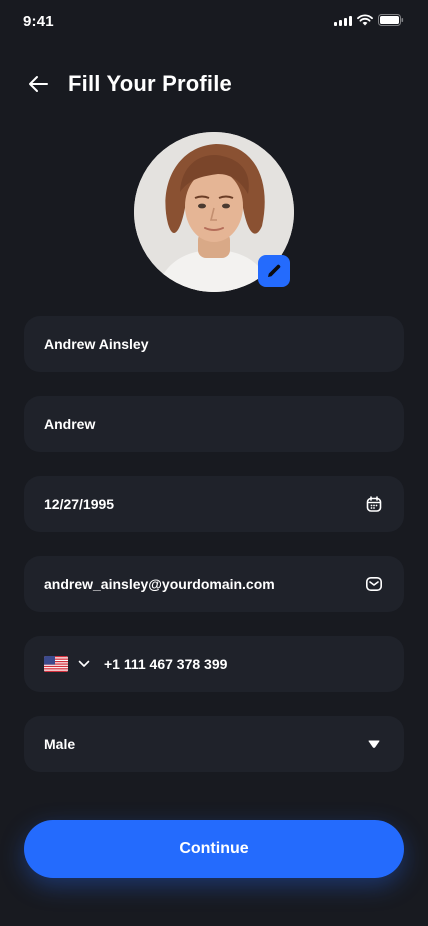 This screenshot has height=926, width=428. I want to click on battery-icon, so click(391, 20).